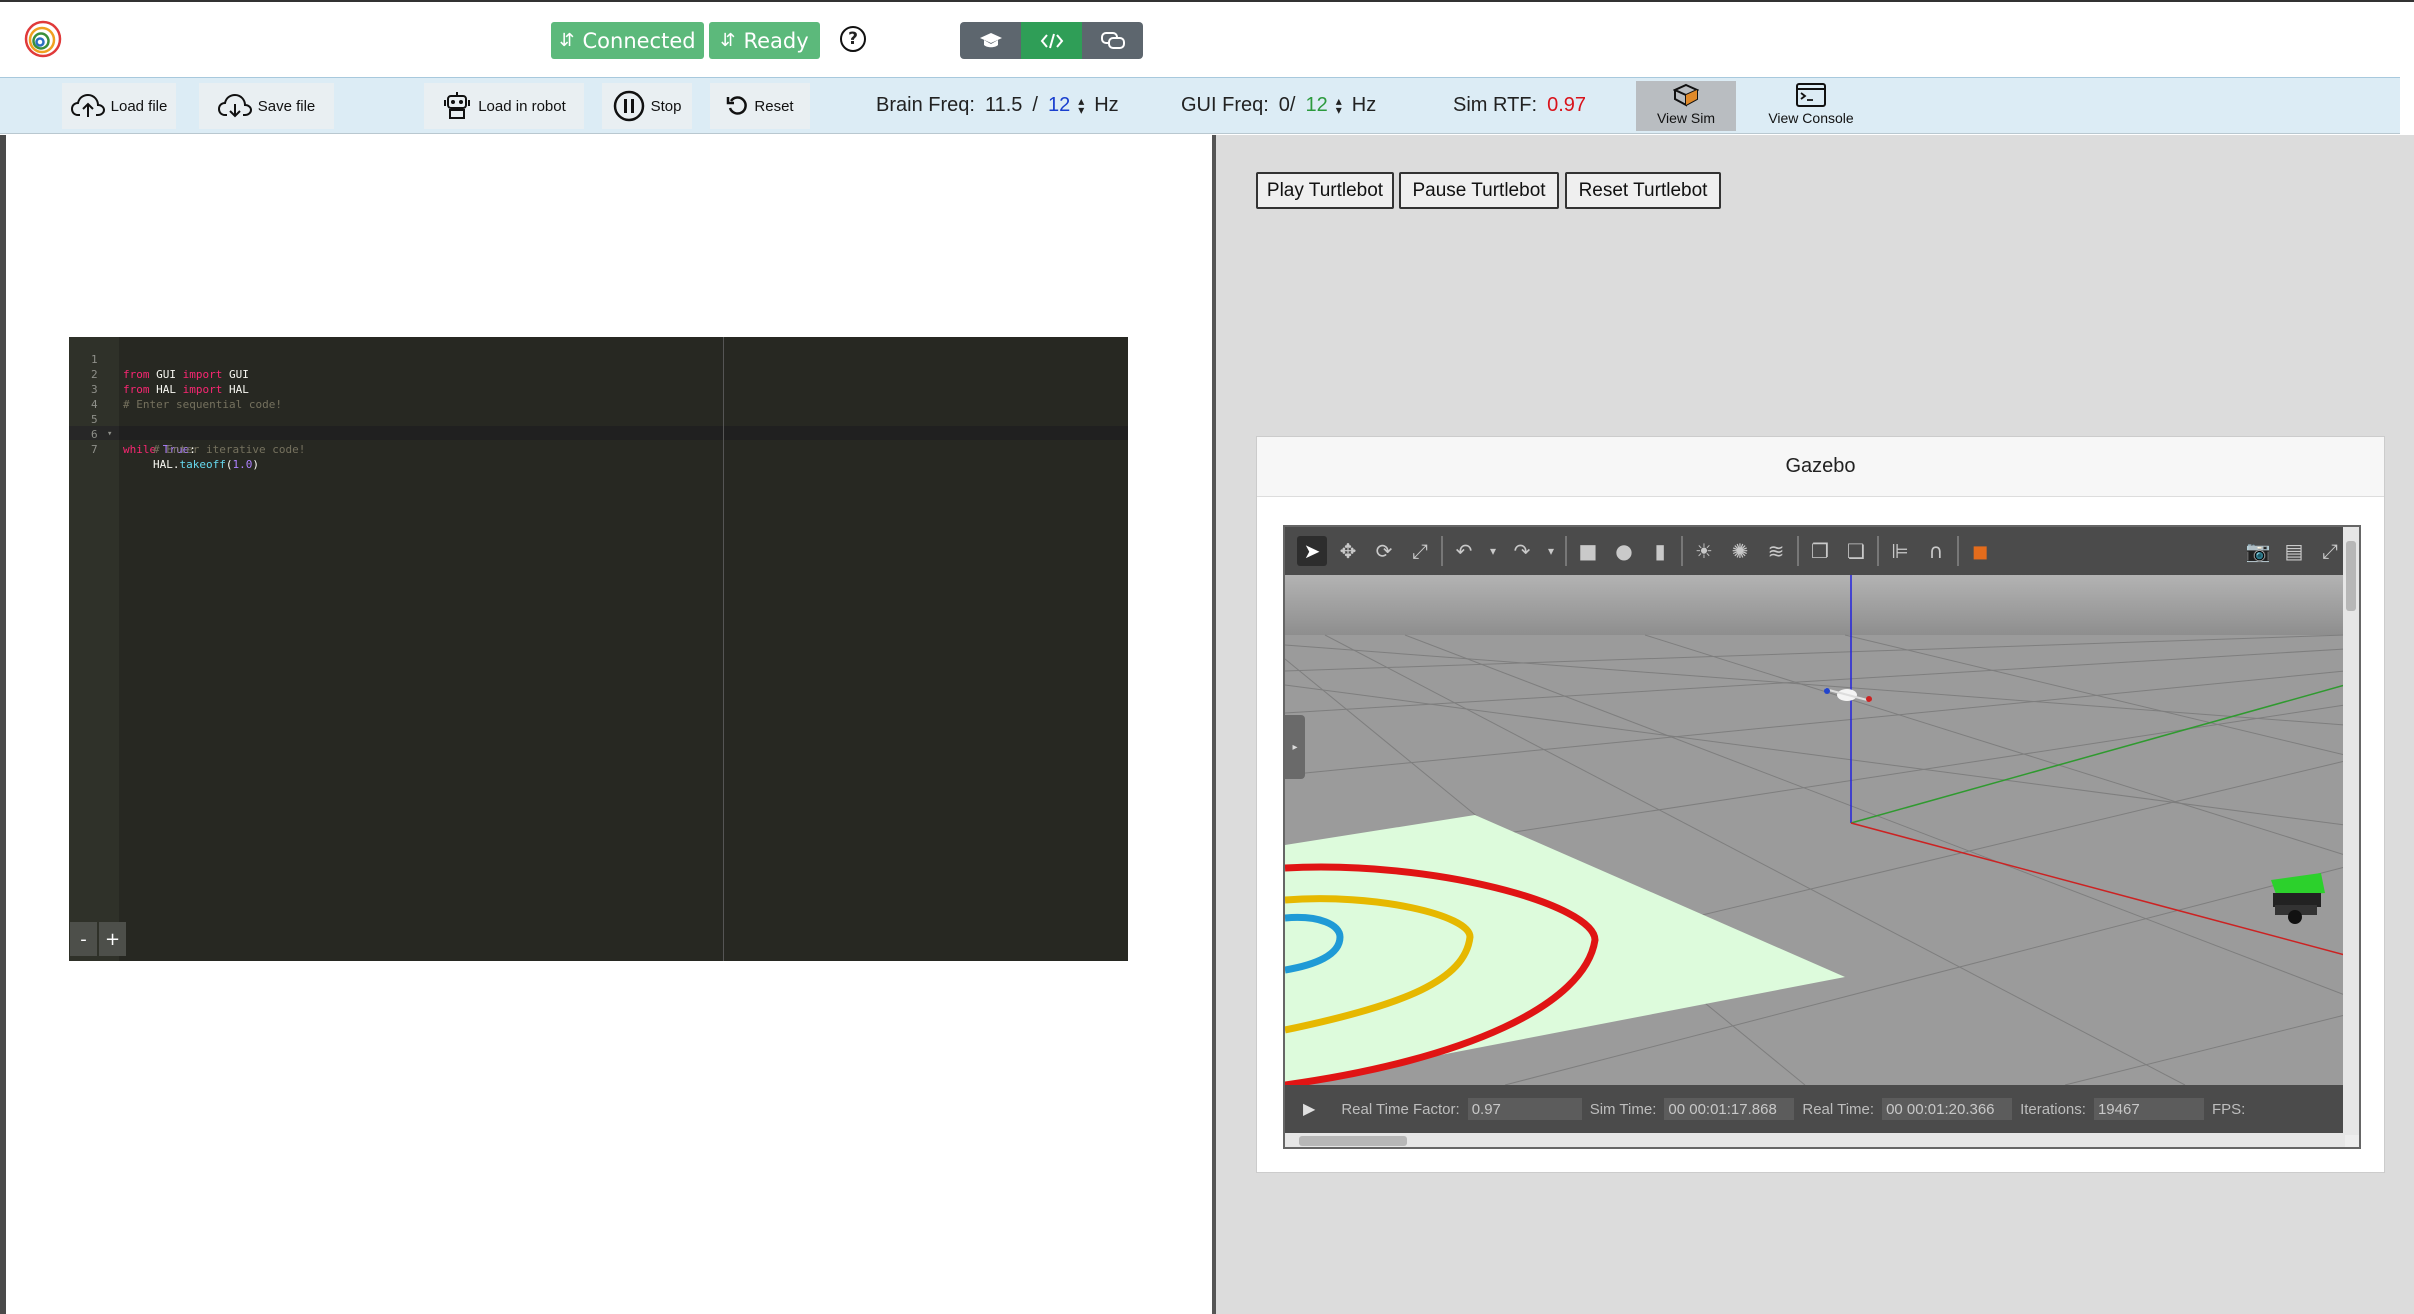  I want to click on code-view-button, so click(1051, 40).